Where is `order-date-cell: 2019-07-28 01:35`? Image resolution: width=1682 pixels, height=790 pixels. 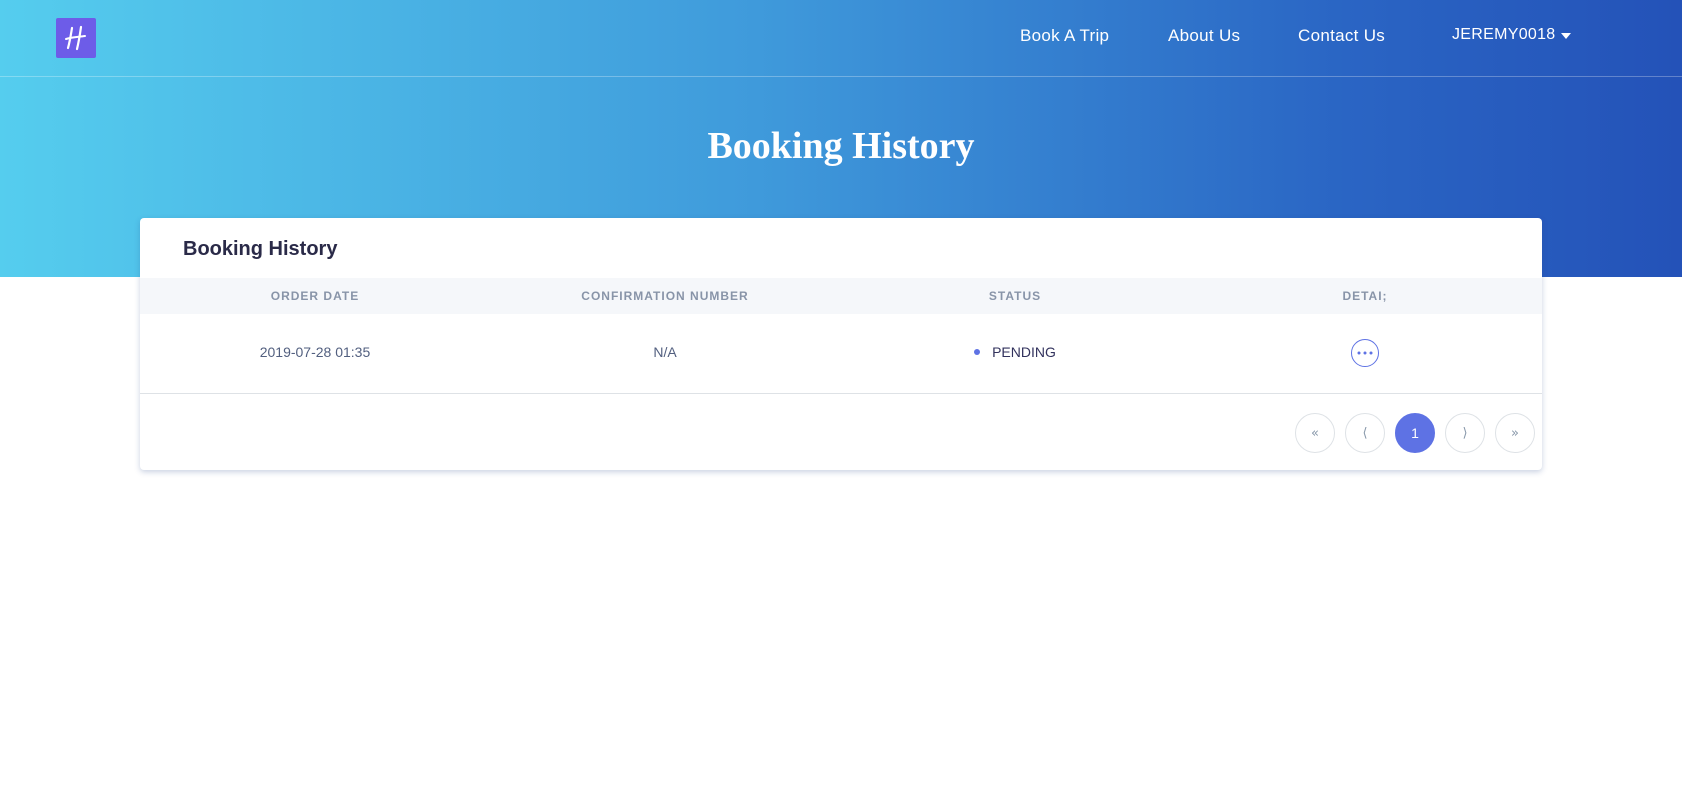 order-date-cell: 2019-07-28 01:35 is located at coordinates (315, 352).